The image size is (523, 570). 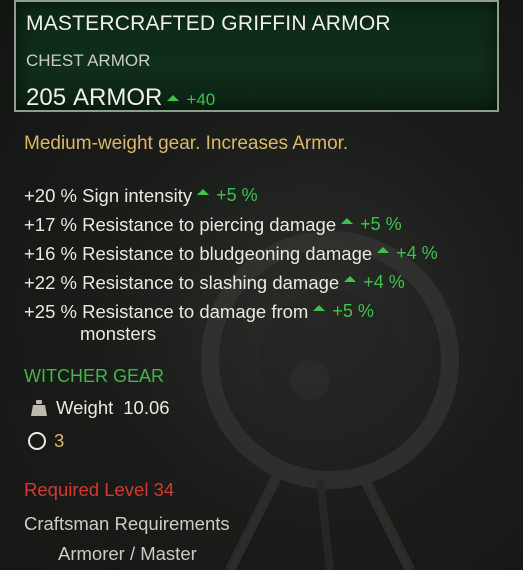 I want to click on item-description: Medium-weight gear. Increases Armor., so click(x=186, y=143).